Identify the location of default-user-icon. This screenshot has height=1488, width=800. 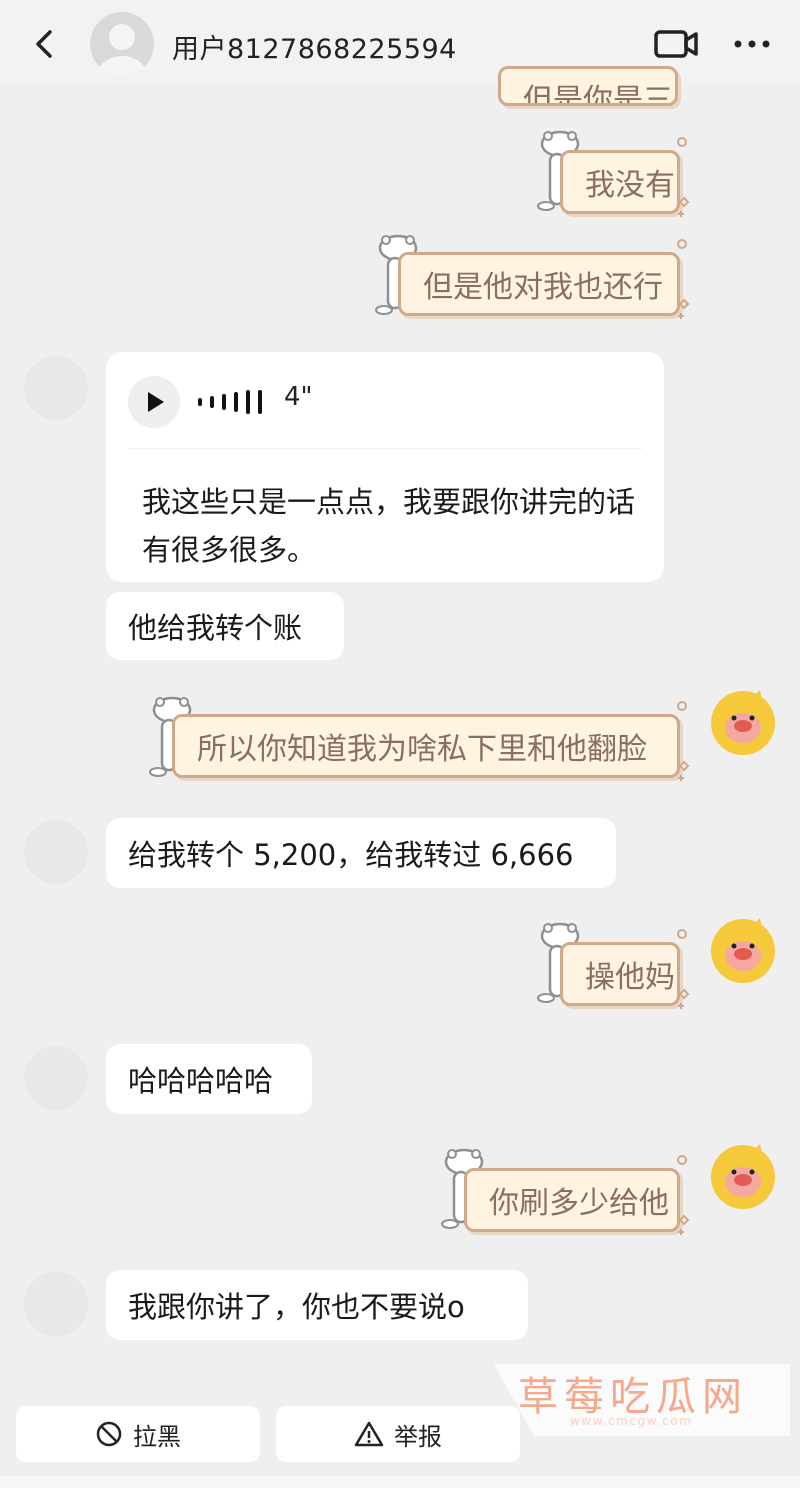
(122, 50).